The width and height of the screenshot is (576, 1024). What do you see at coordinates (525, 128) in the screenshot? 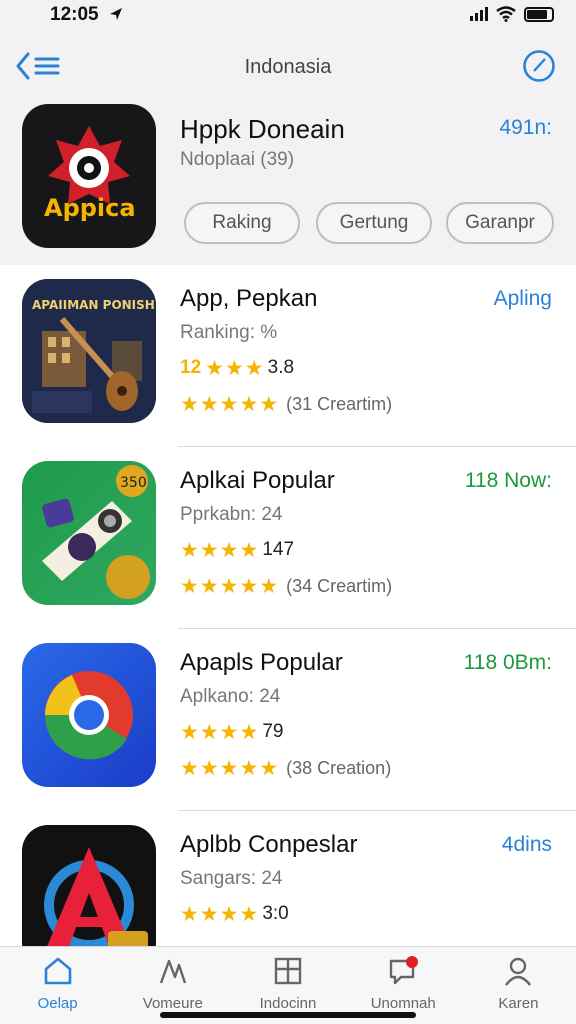
I see `hero-badge: 491n:` at bounding box center [525, 128].